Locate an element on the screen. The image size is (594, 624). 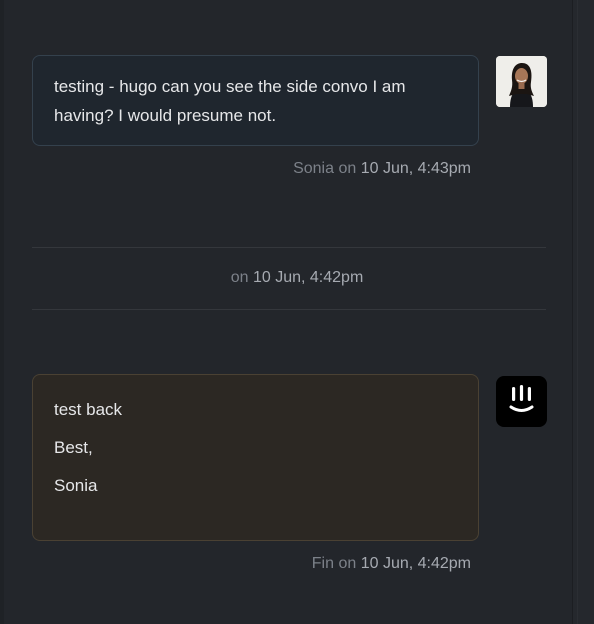
user-avatar is located at coordinates (521, 81).